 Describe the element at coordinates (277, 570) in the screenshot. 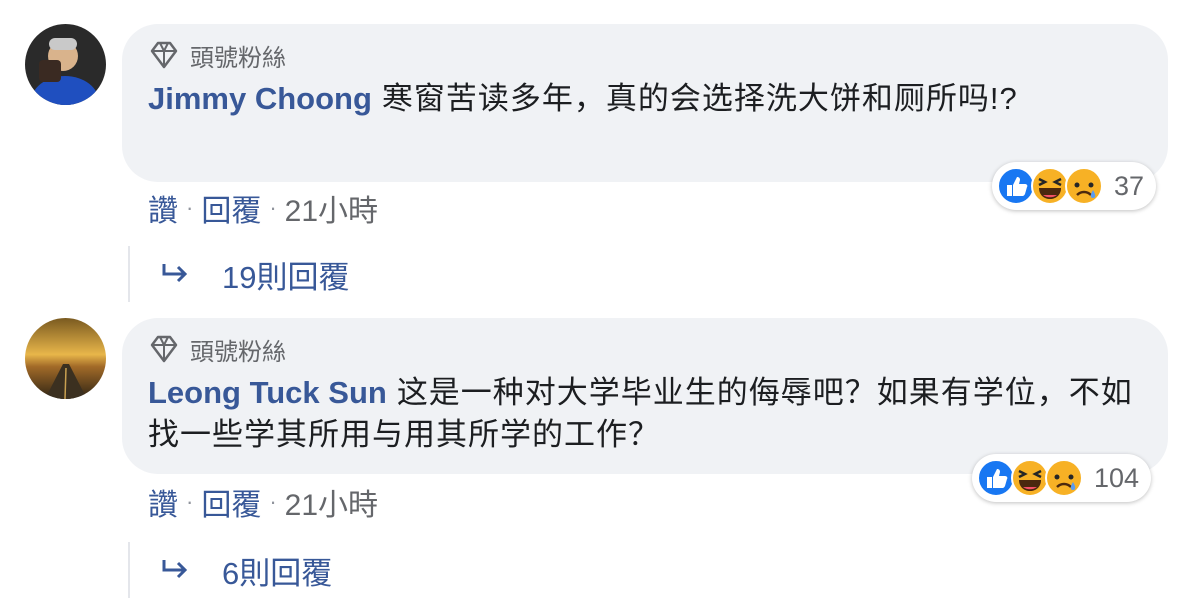

I see `replies-count-label: 6則回覆` at that location.